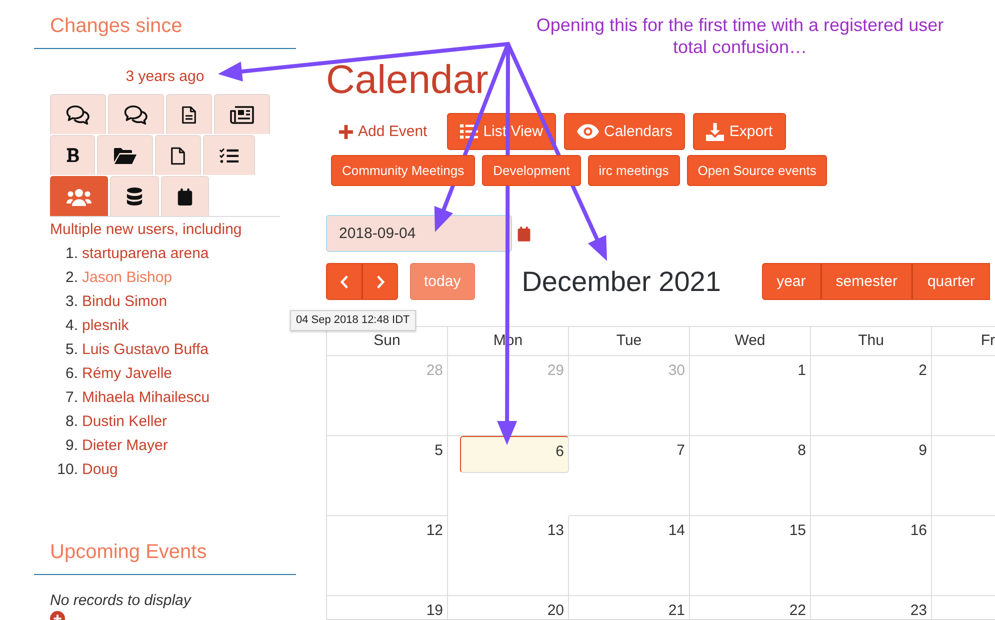  I want to click on day-cell: 30, so click(629, 396).